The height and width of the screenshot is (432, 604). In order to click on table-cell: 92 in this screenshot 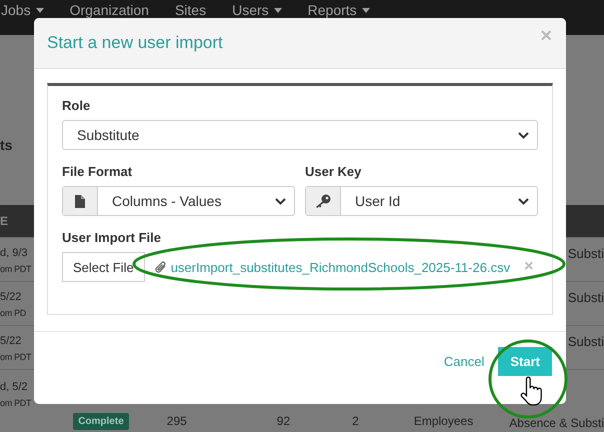, I will do `click(283, 421)`.